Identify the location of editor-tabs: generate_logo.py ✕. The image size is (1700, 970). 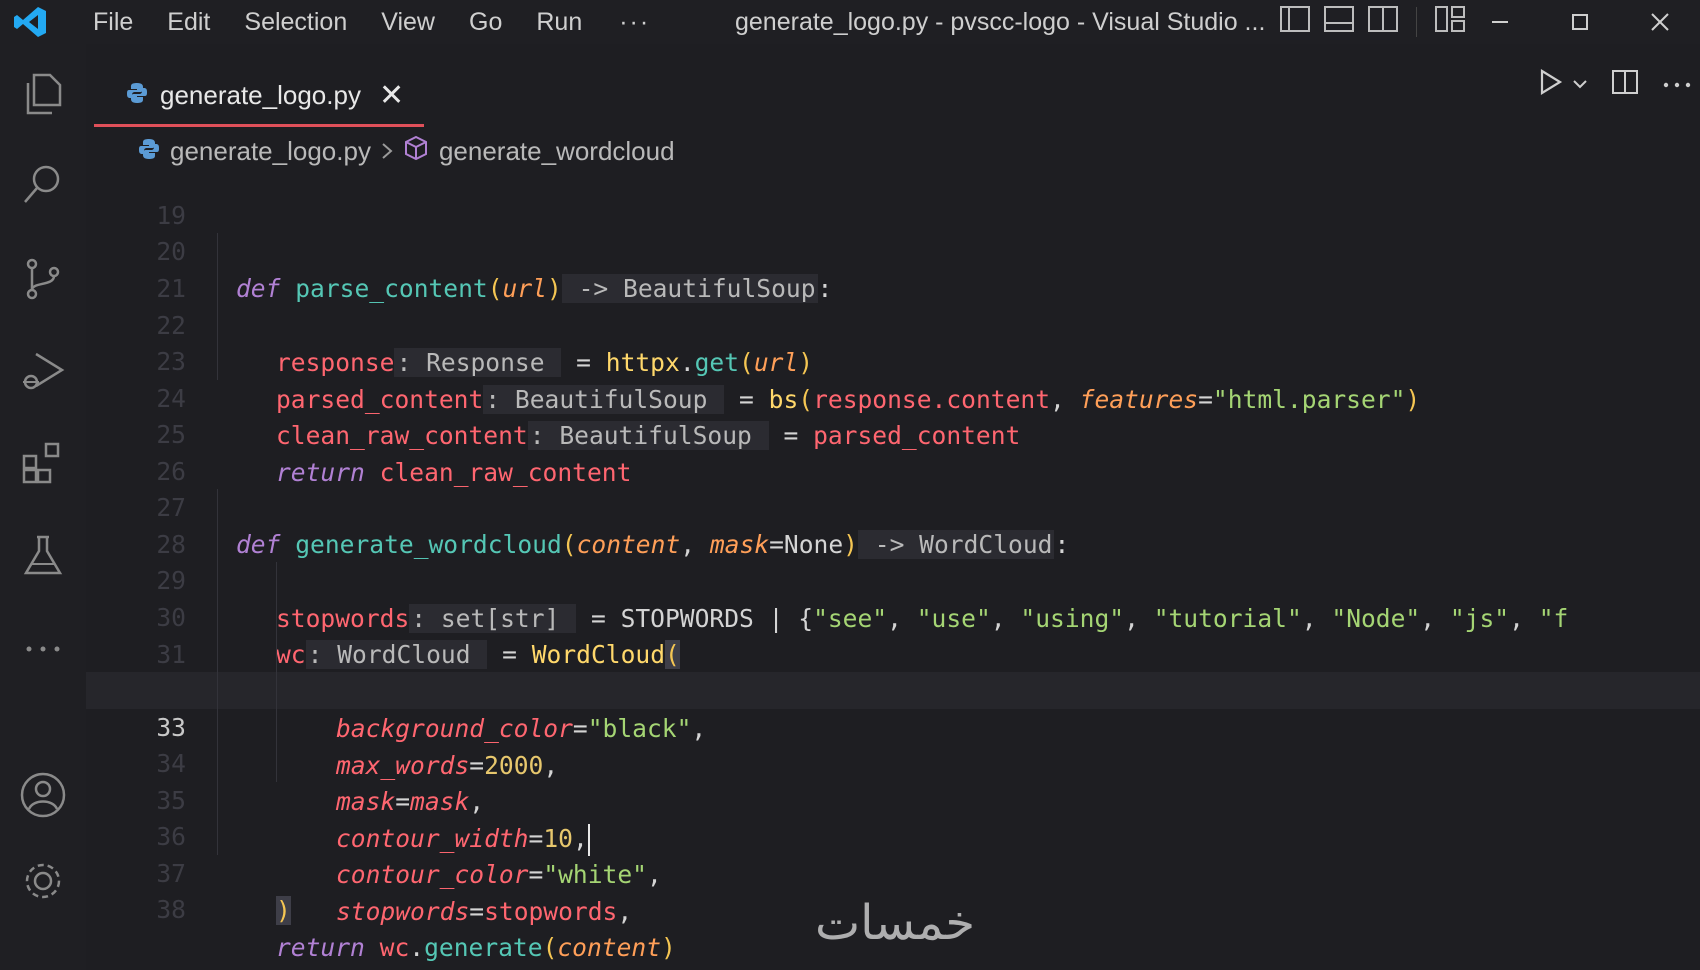
(893, 85).